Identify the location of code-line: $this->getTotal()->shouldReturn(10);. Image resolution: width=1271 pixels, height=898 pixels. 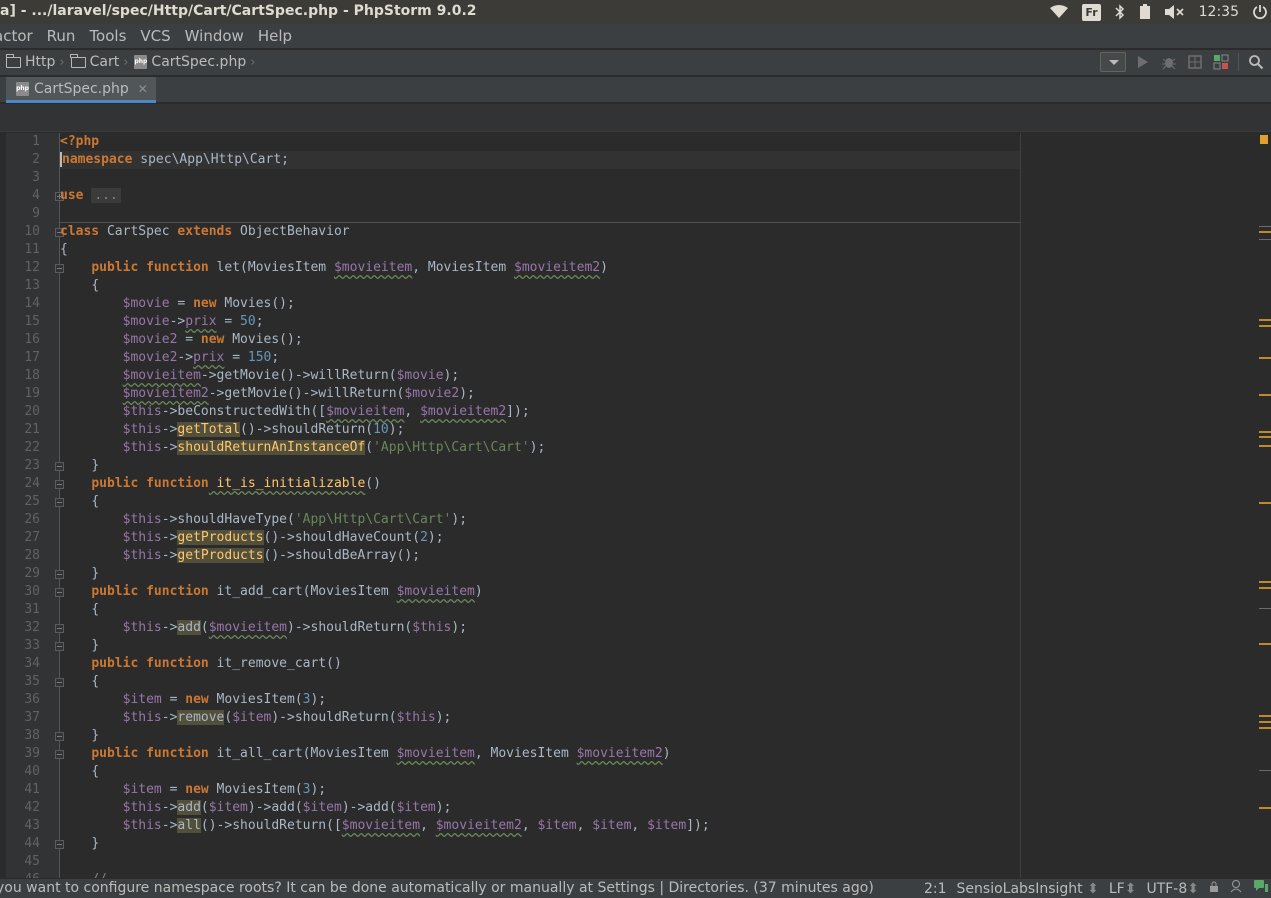
(232, 430).